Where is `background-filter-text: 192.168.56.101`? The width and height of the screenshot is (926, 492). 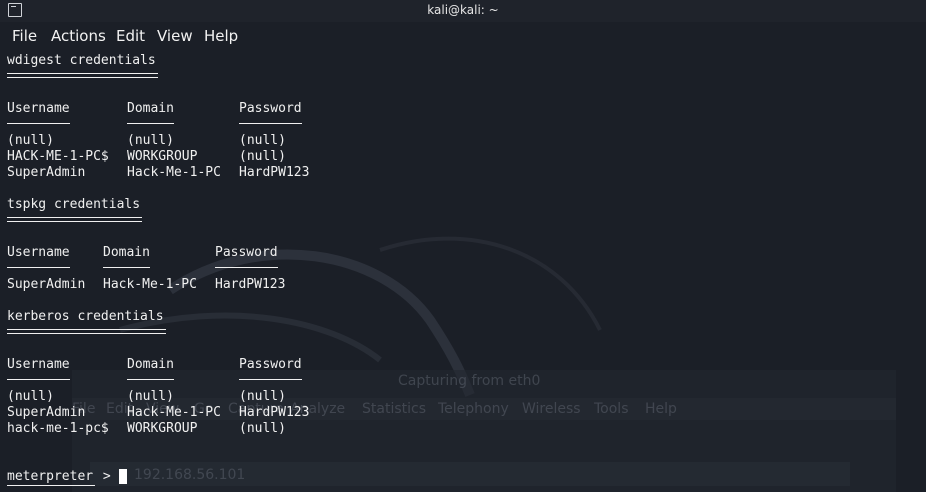
background-filter-text: 192.168.56.101 is located at coordinates (190, 475).